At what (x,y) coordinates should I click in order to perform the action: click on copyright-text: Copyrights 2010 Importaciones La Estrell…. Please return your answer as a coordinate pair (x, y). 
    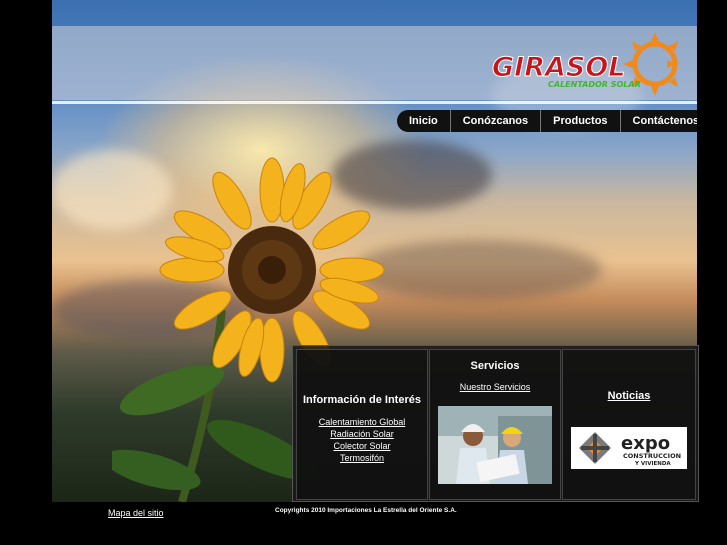
    Looking at the image, I should click on (366, 510).